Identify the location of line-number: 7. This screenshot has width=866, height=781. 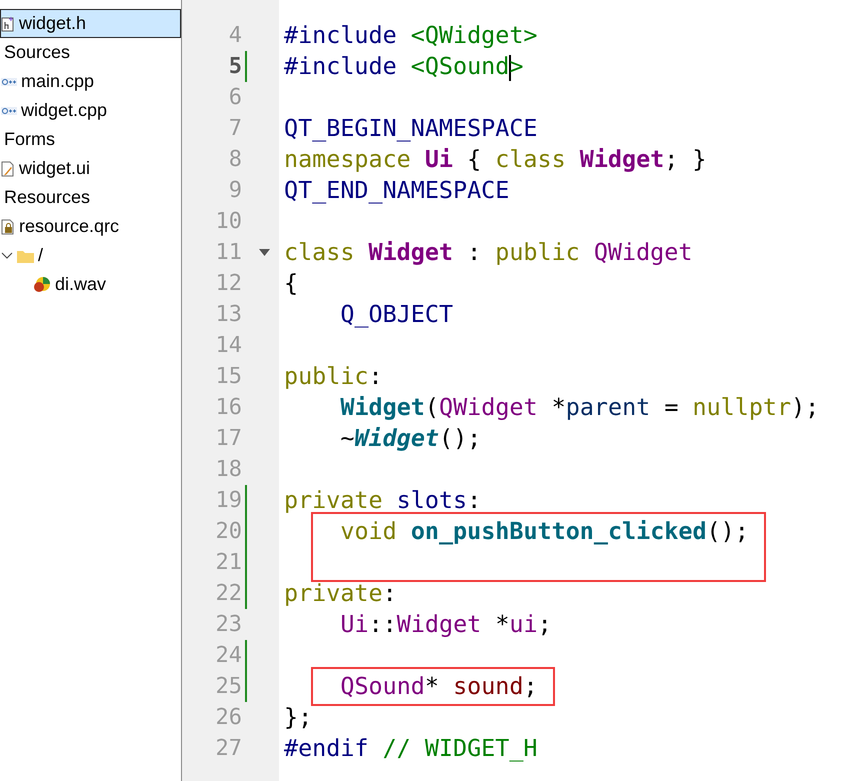
(235, 129).